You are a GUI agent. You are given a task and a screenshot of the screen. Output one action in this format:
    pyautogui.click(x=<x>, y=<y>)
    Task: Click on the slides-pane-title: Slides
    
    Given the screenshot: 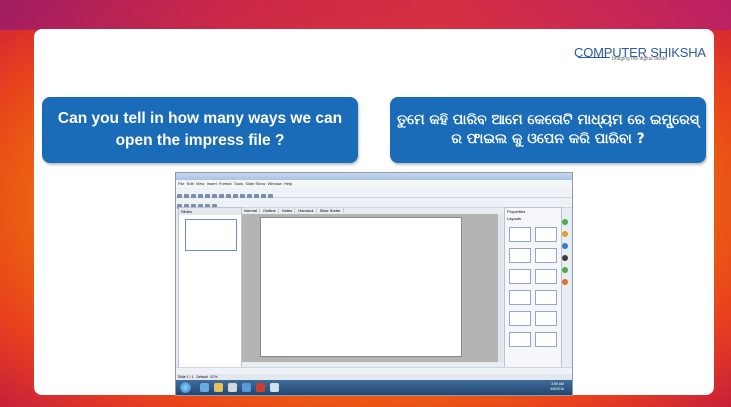 What is the action you would take?
    pyautogui.click(x=210, y=211)
    